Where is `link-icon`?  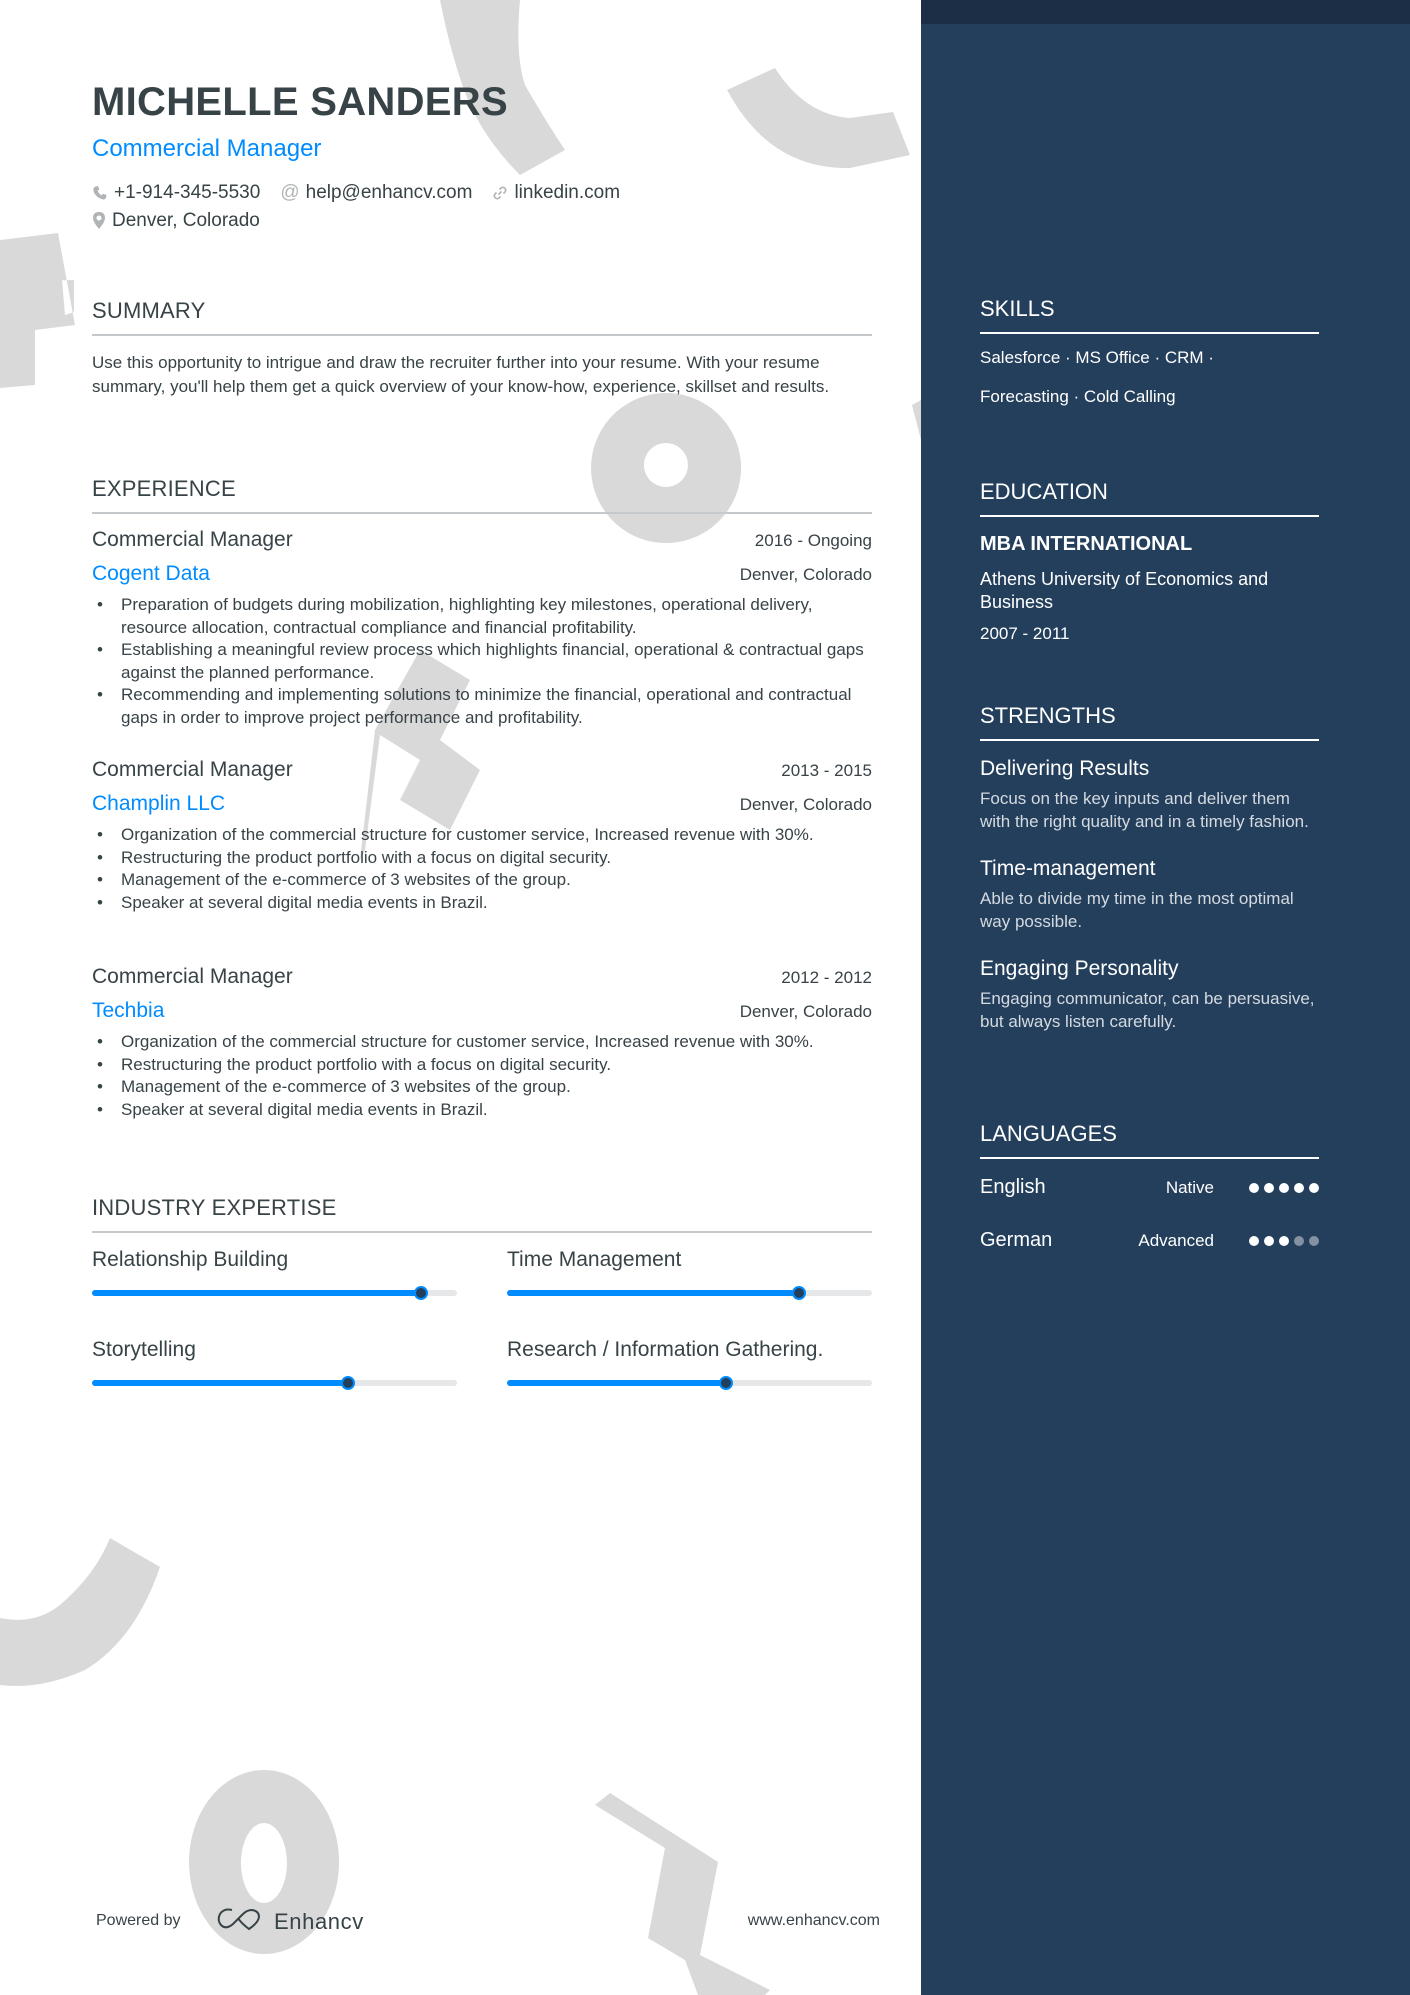 link-icon is located at coordinates (500, 193).